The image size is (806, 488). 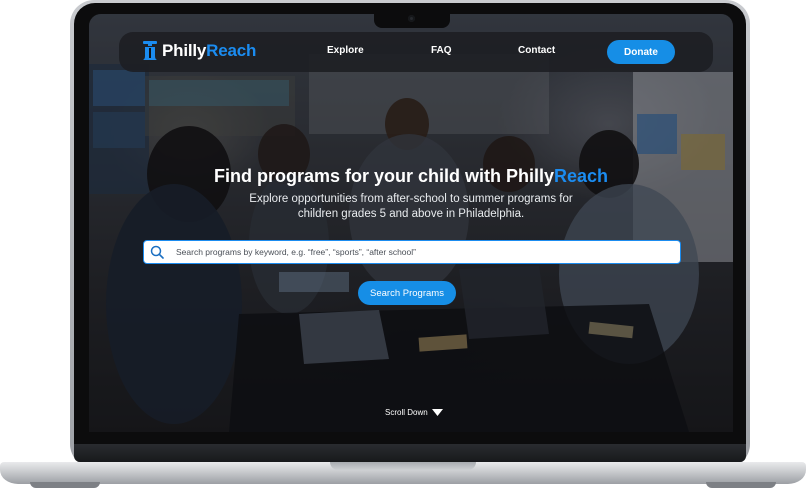 What do you see at coordinates (403, 466) in the screenshot?
I see `laptop-opening-notch` at bounding box center [403, 466].